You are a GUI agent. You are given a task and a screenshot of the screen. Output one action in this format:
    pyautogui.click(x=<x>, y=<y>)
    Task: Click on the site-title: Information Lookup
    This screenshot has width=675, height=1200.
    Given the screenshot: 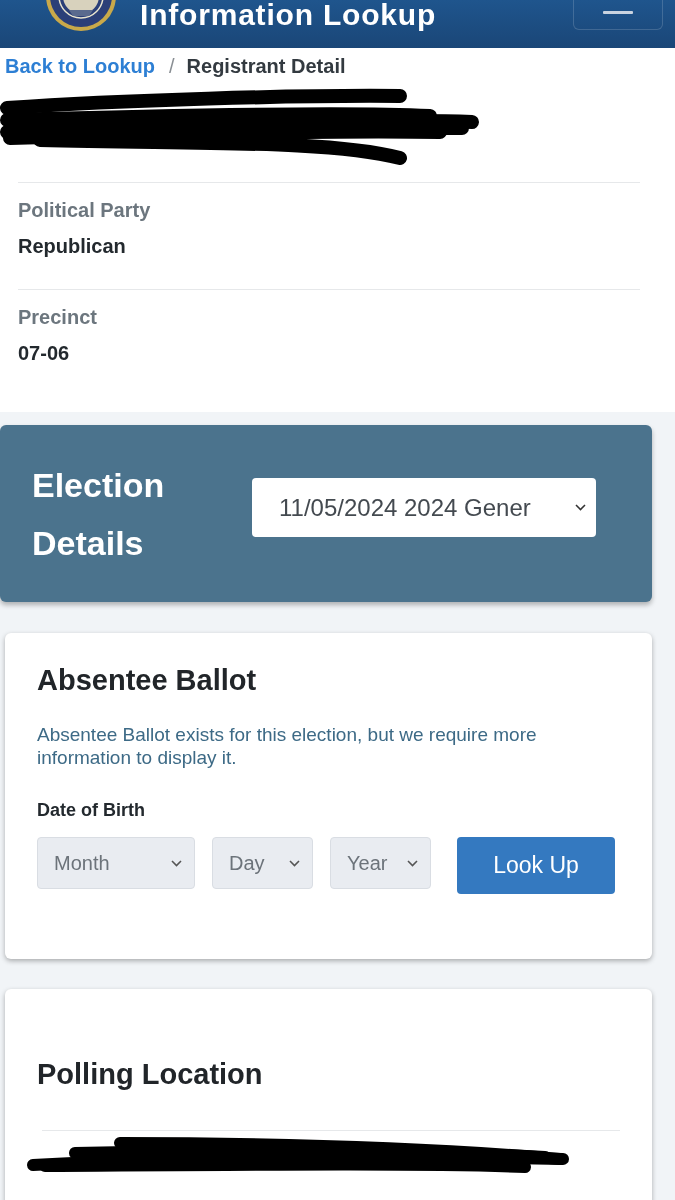 What is the action you would take?
    pyautogui.click(x=288, y=16)
    